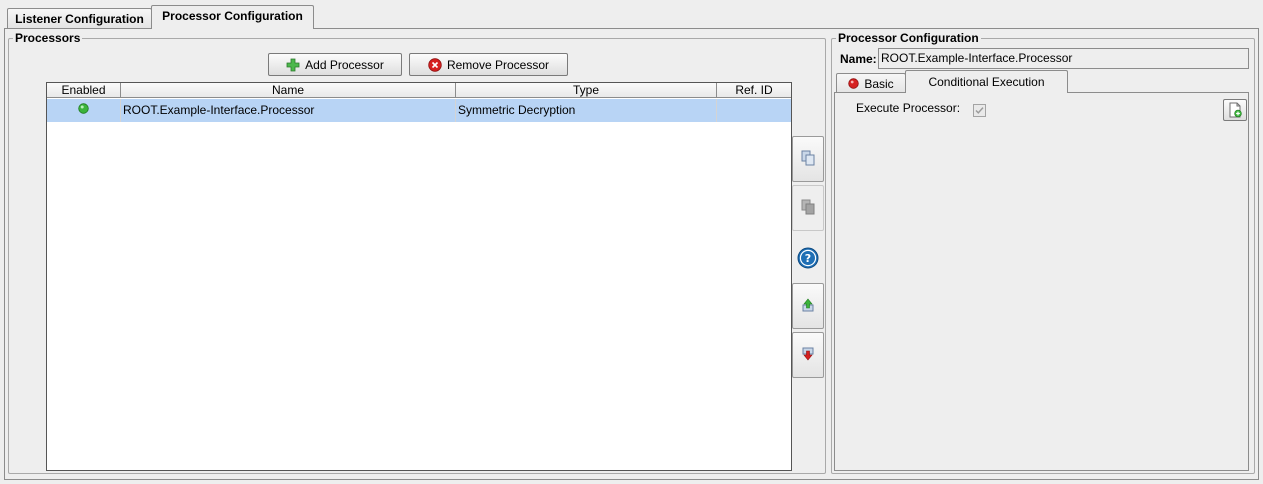 The image size is (1263, 484). Describe the element at coordinates (908, 108) in the screenshot. I see `execute-processor-label: Execute Processor:` at that location.